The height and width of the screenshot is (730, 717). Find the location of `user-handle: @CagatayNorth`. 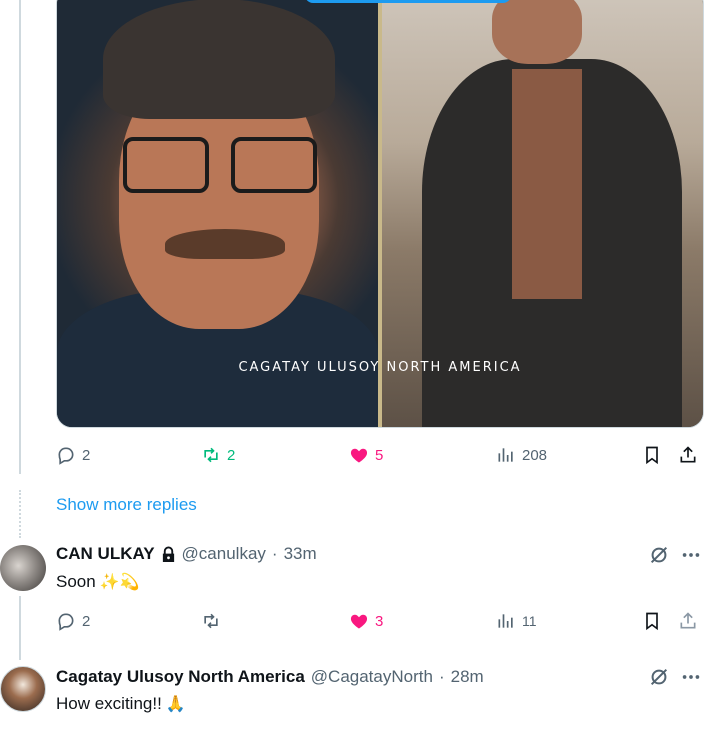

user-handle: @CagatayNorth is located at coordinates (372, 677).